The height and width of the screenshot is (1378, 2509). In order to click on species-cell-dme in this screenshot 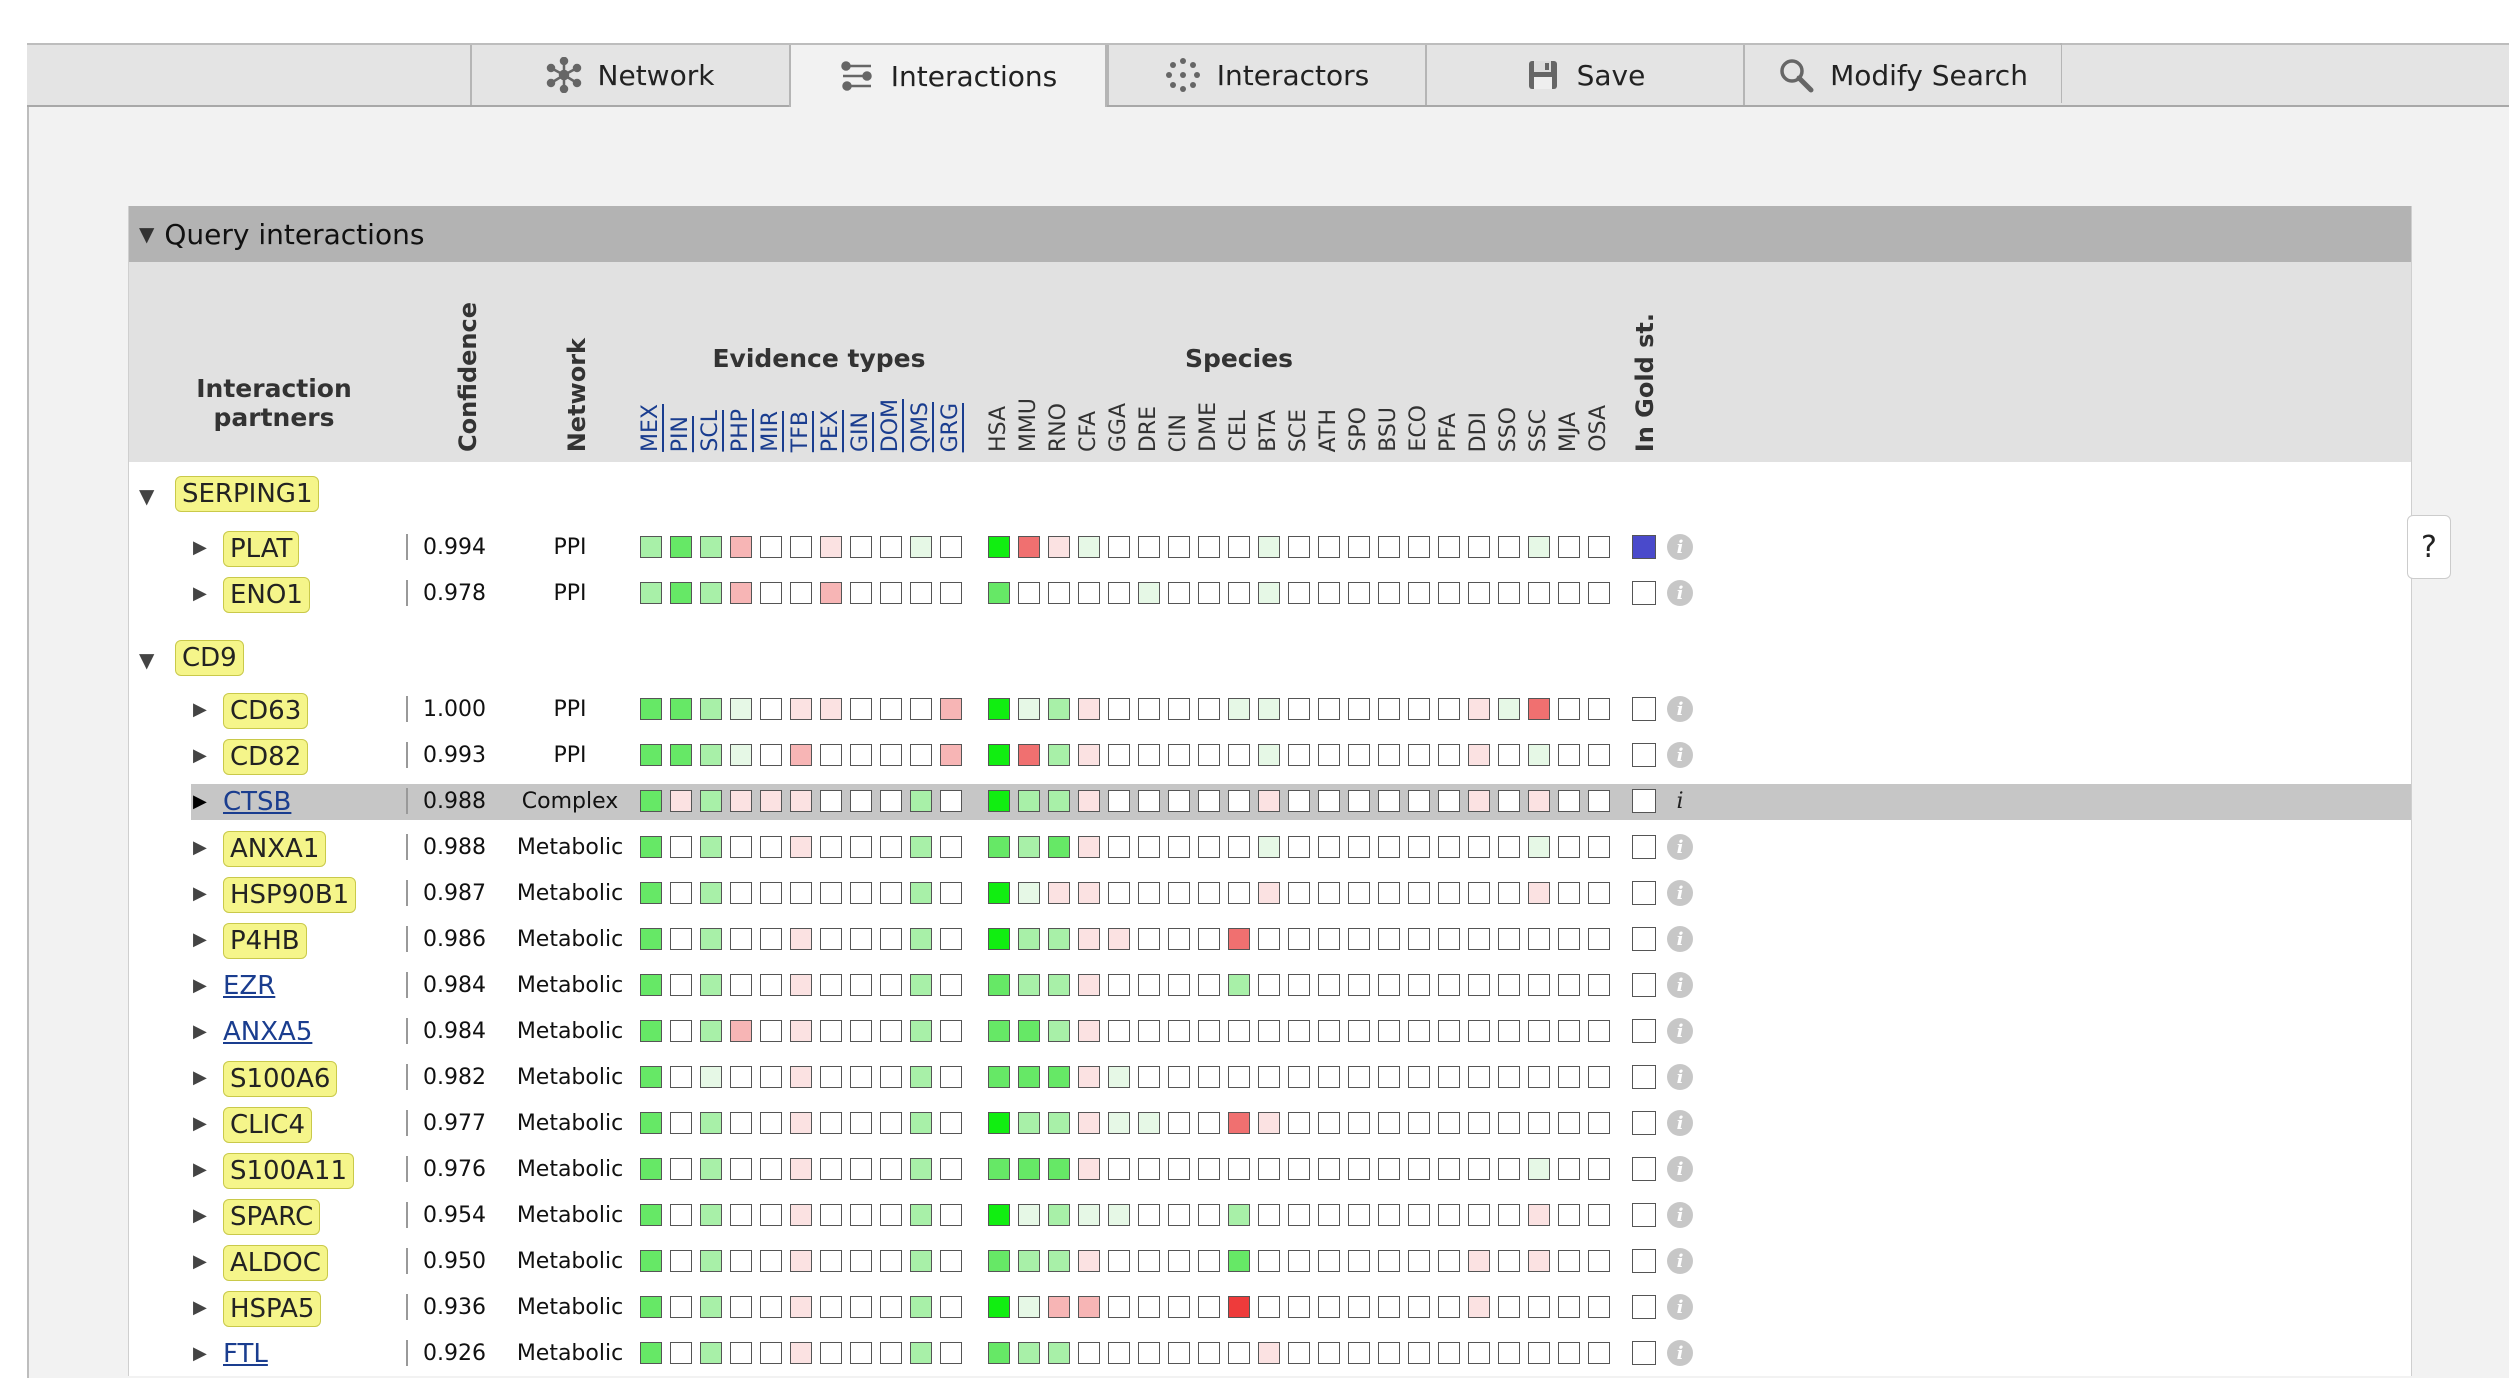, I will do `click(1209, 801)`.